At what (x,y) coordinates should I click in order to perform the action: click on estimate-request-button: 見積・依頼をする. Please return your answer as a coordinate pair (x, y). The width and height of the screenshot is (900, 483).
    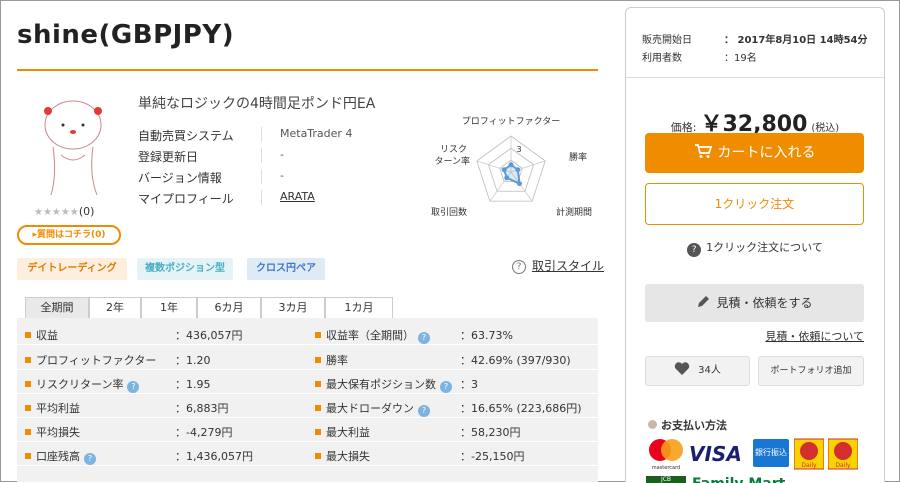
    Looking at the image, I should click on (754, 303).